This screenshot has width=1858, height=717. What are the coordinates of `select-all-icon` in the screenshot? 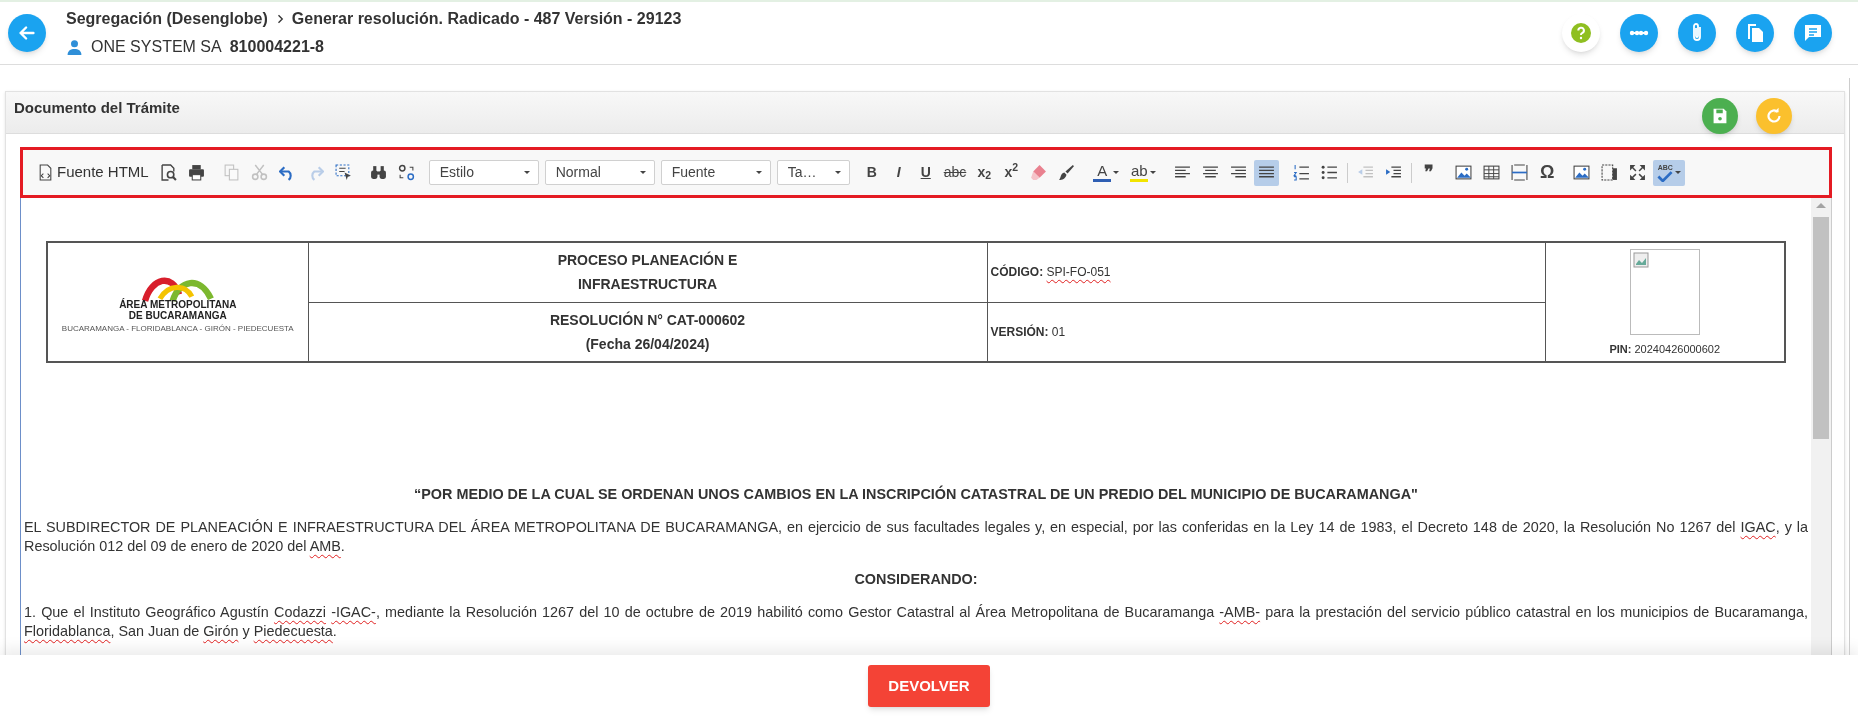 It's located at (343, 172).